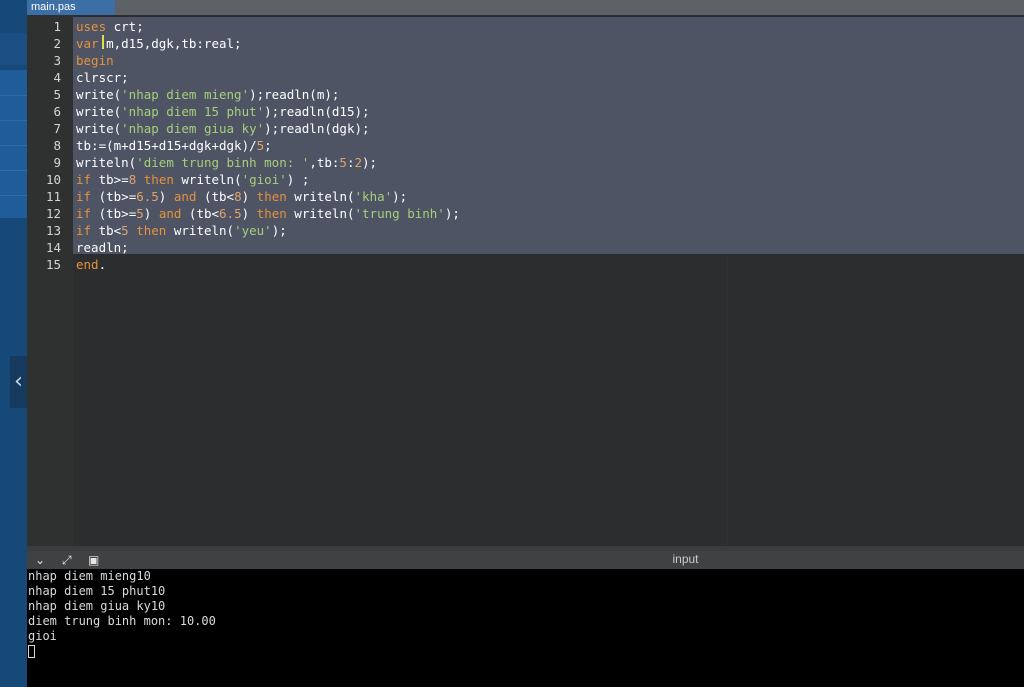 The image size is (1024, 687). Describe the element at coordinates (525, 179) in the screenshot. I see `code-line: 10 if tb>=8 then writeln('gioi') ;` at that location.